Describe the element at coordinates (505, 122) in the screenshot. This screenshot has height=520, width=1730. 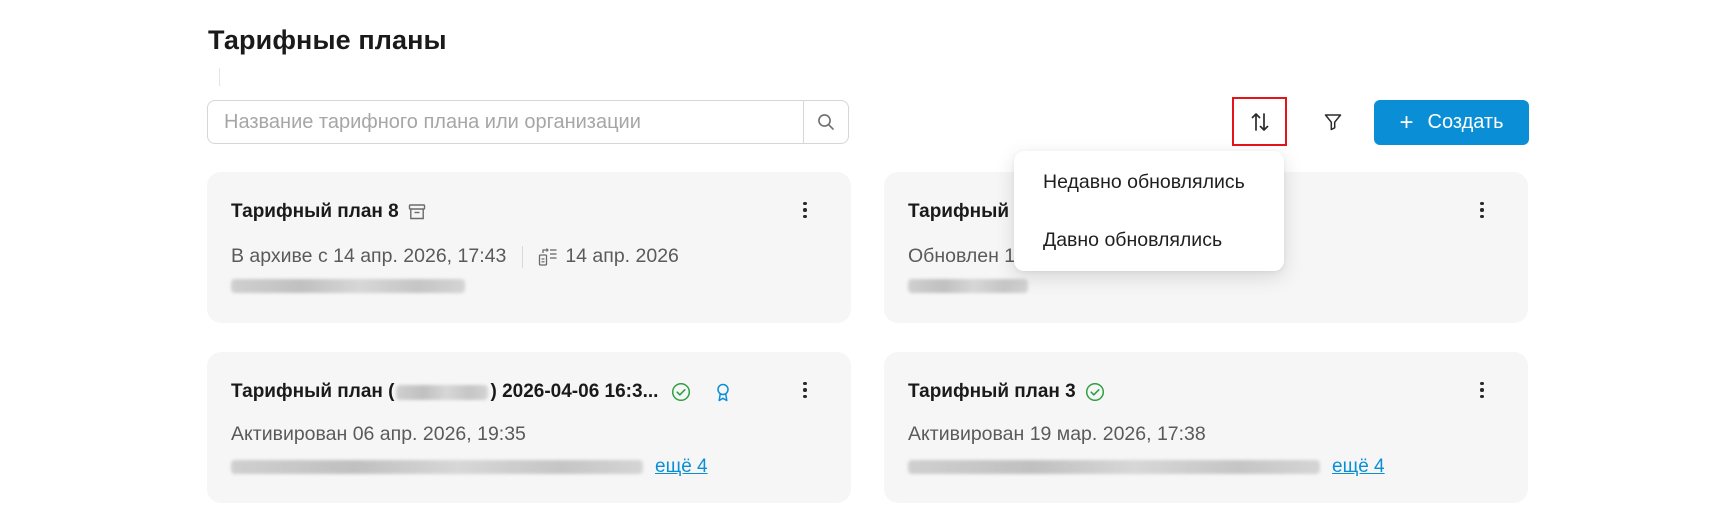
I see `search-input` at that location.